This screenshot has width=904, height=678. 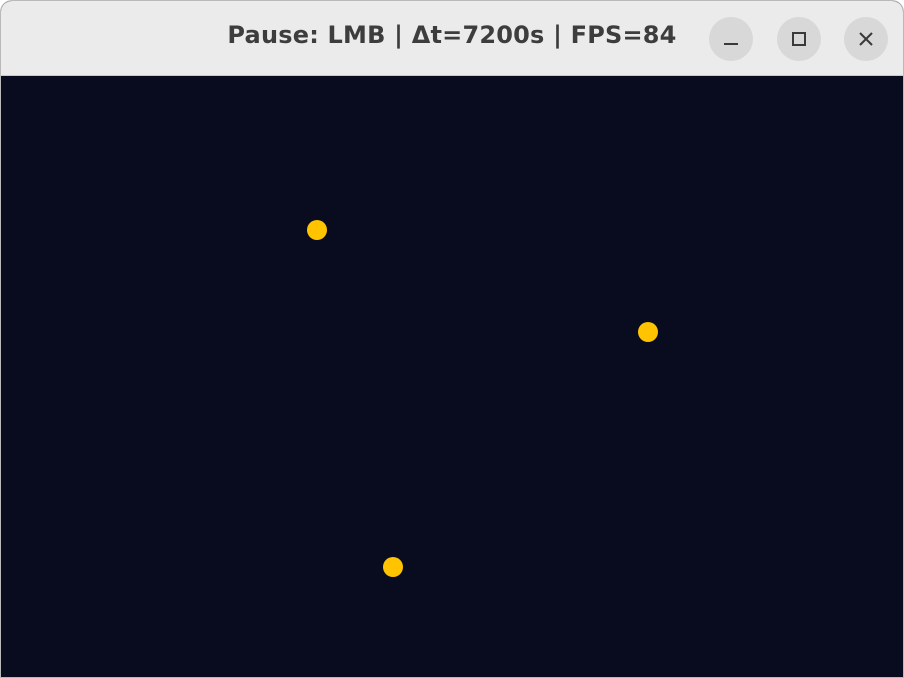 What do you see at coordinates (731, 39) in the screenshot?
I see `minimize-button` at bounding box center [731, 39].